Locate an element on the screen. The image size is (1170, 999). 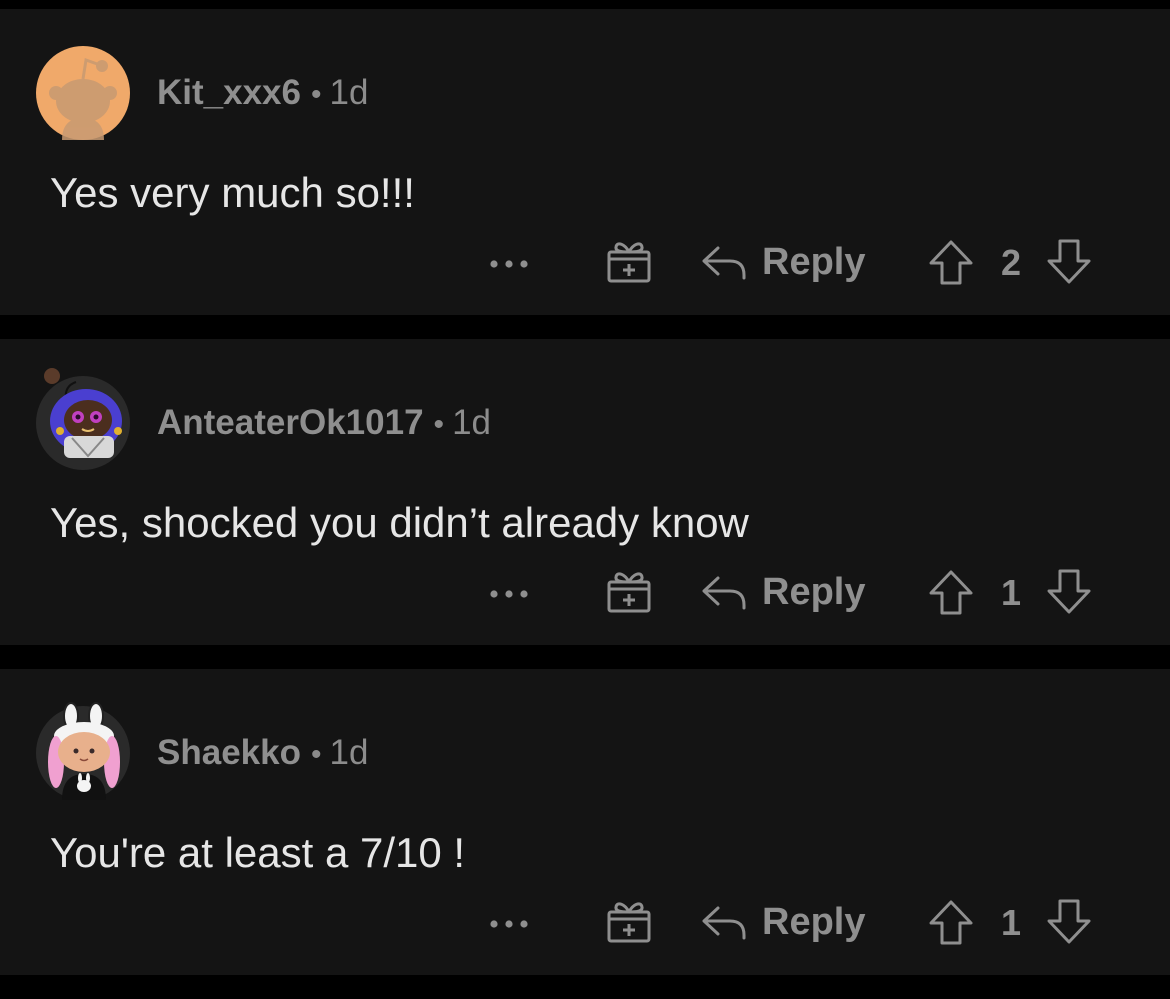
vote-score: 2 is located at coordinates (1011, 262).